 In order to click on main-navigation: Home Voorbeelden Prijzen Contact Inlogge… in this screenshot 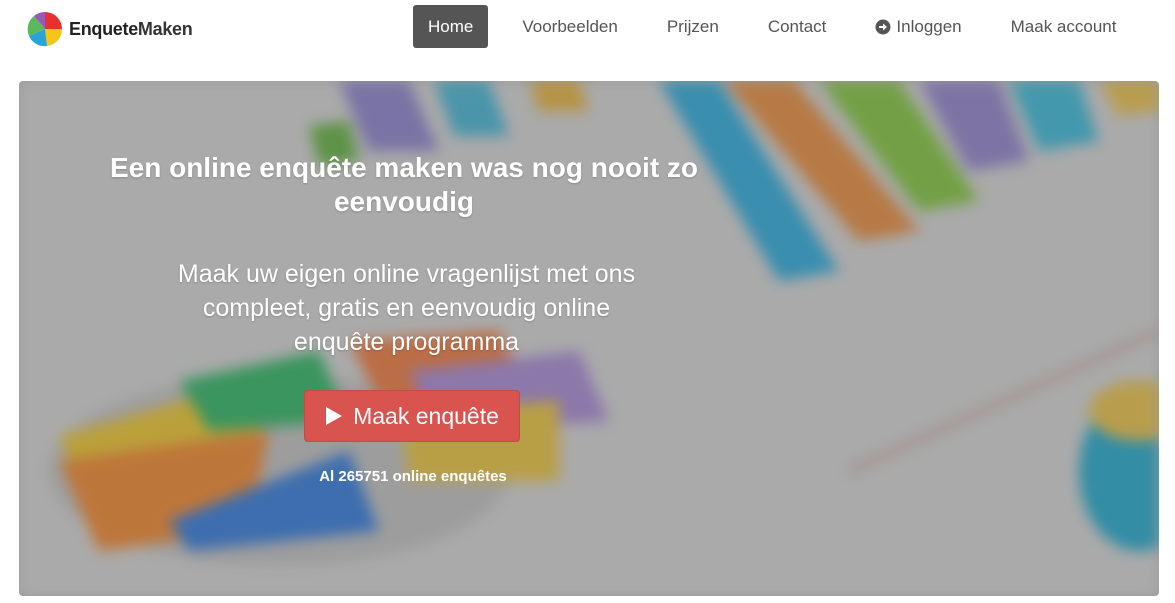, I will do `click(781, 26)`.